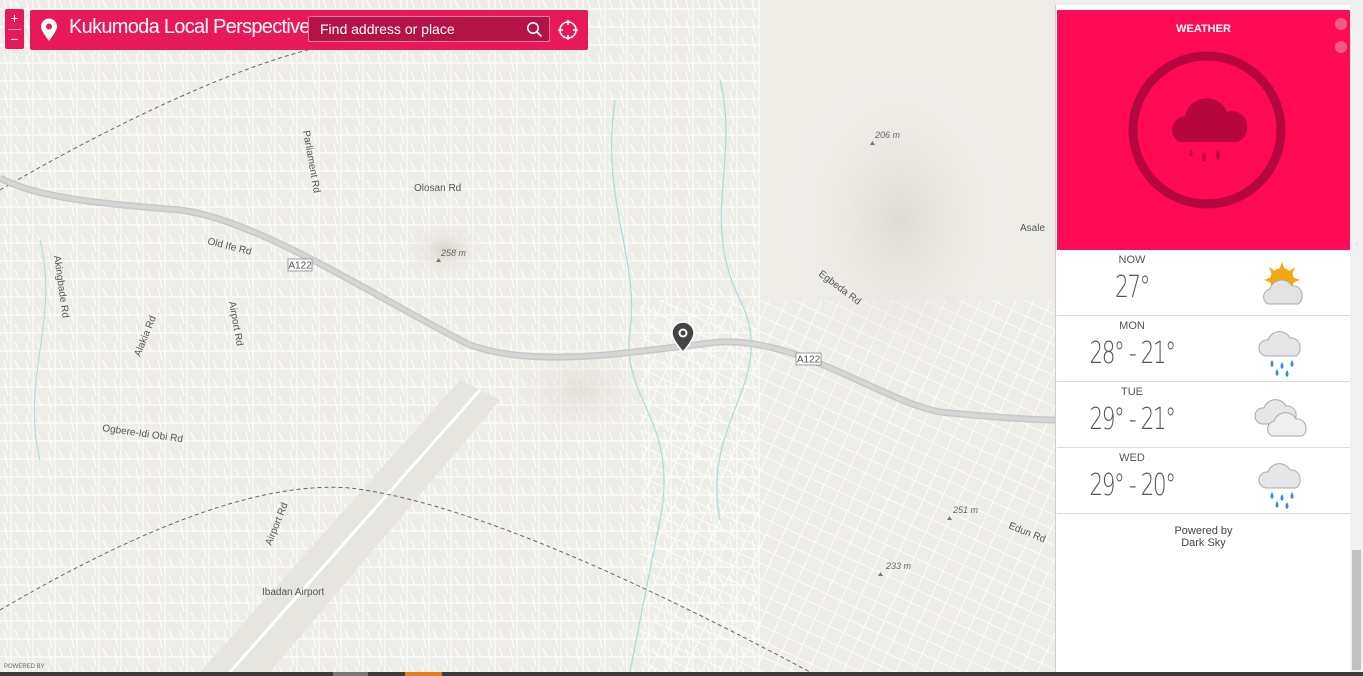 This screenshot has width=1363, height=676. I want to click on elevation-206: 206 m, so click(887, 135).